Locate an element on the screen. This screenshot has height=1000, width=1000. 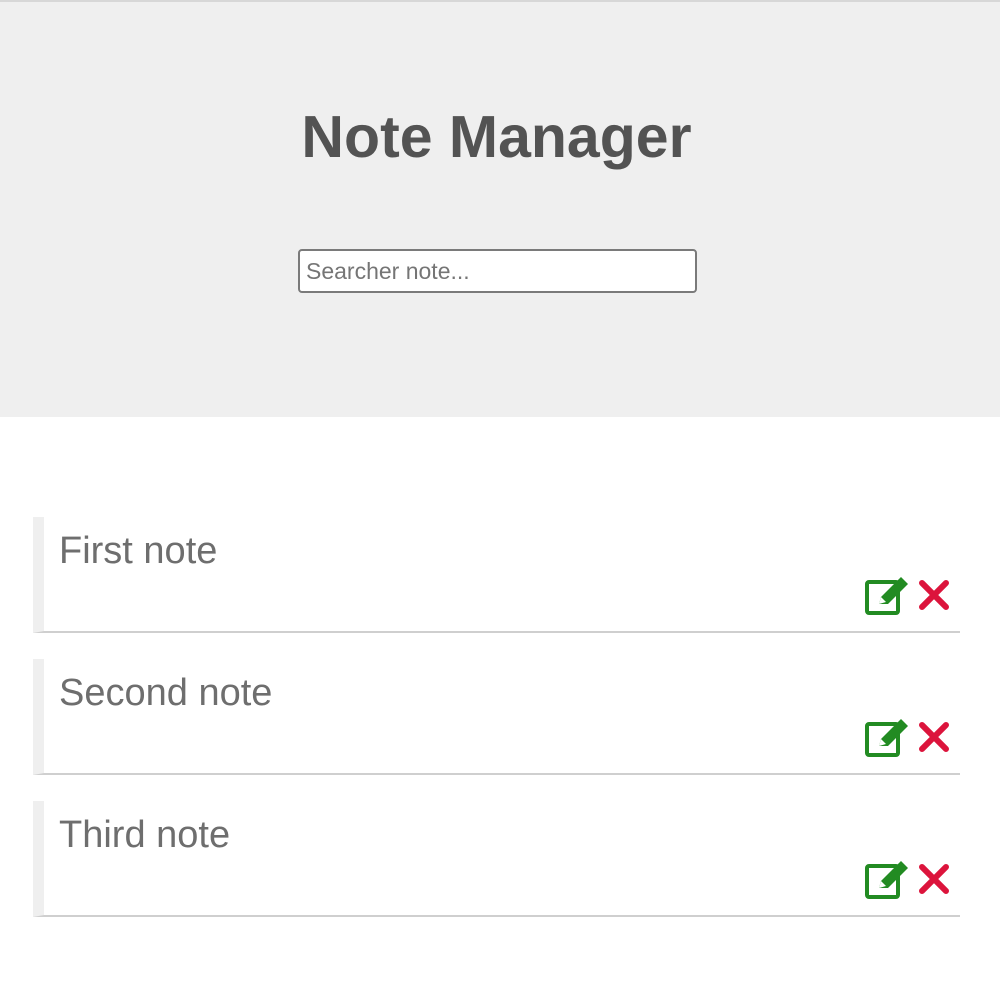
note-title: Second note is located at coordinates (166, 693).